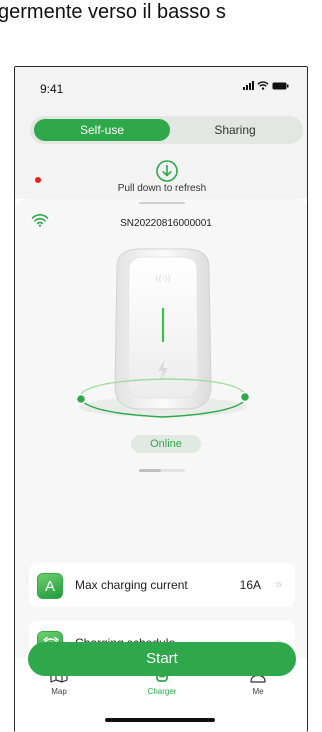 The height and width of the screenshot is (732, 322). What do you see at coordinates (113, 12) in the screenshot?
I see `instruction-caption: germente verso il basso s` at bounding box center [113, 12].